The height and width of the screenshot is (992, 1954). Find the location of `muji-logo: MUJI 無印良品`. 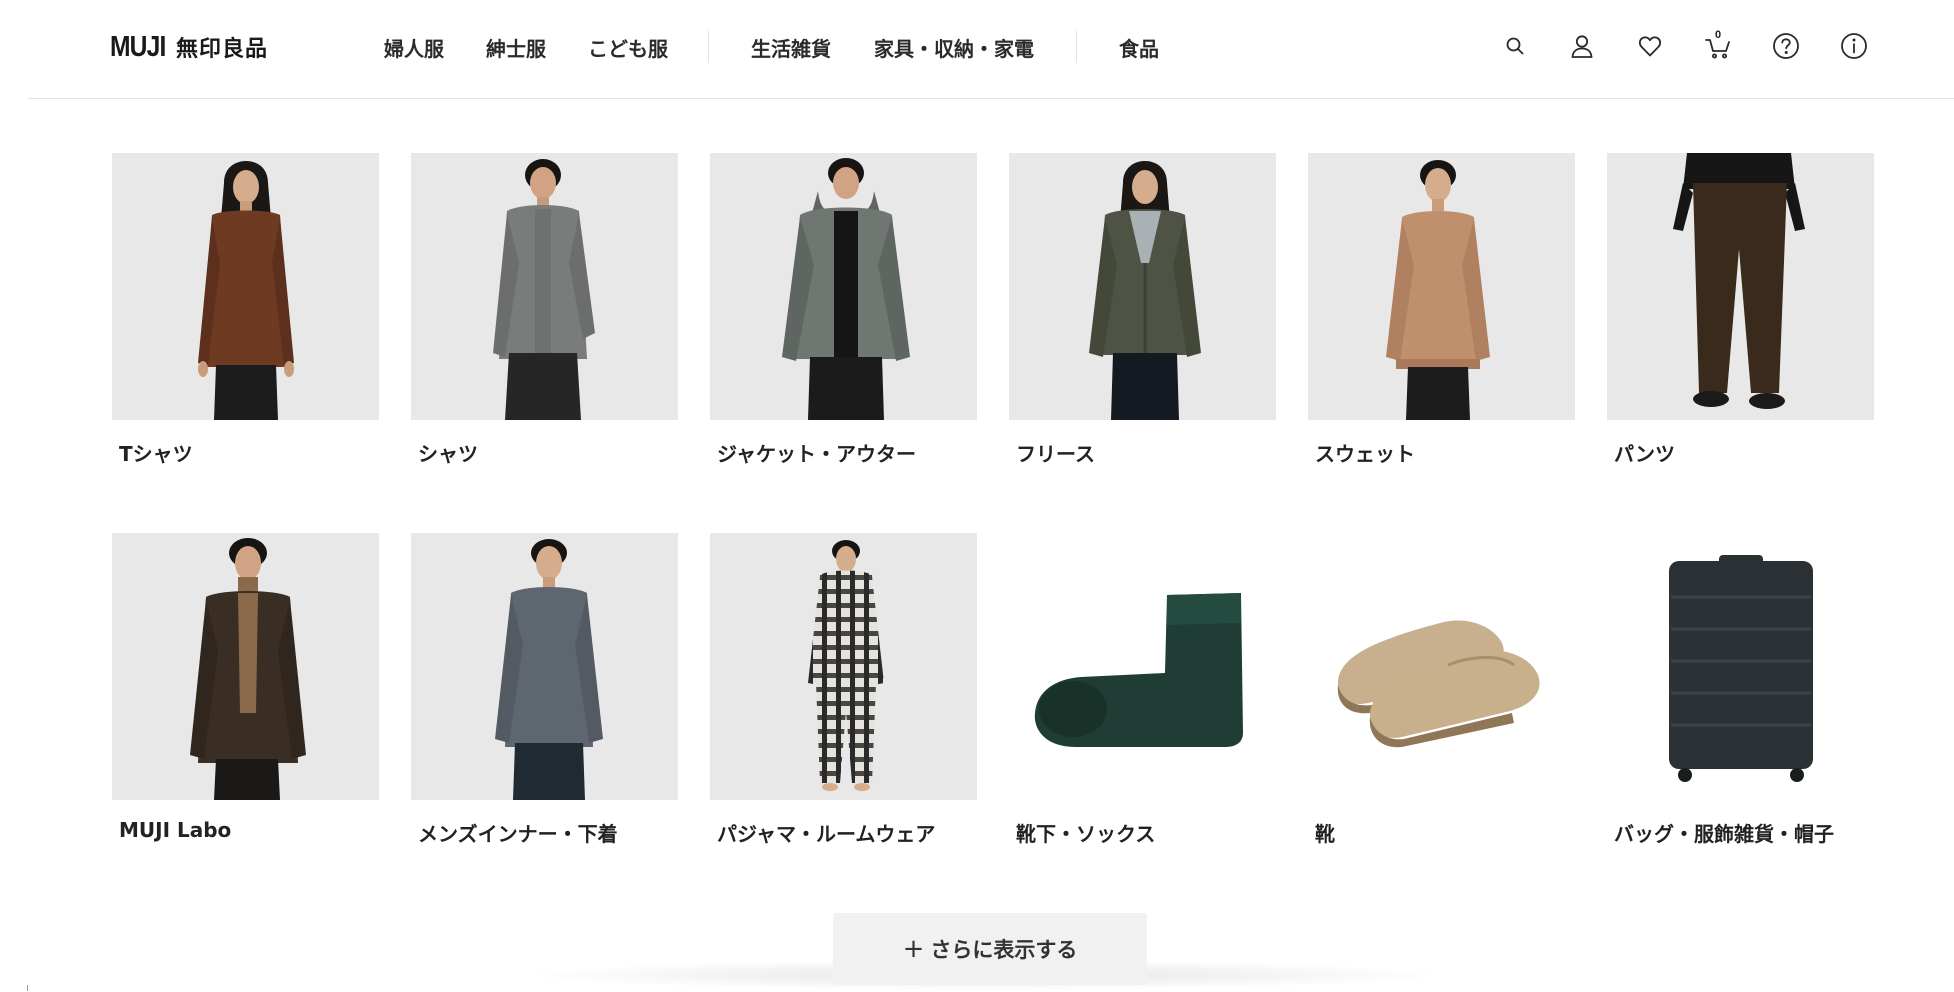

muji-logo: MUJI 無印良品 is located at coordinates (189, 47).